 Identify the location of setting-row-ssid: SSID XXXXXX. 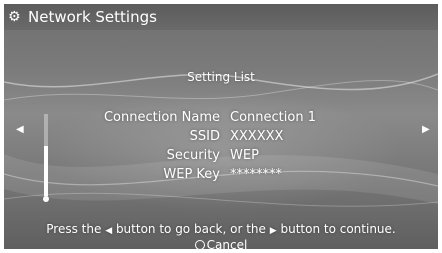
(221, 138).